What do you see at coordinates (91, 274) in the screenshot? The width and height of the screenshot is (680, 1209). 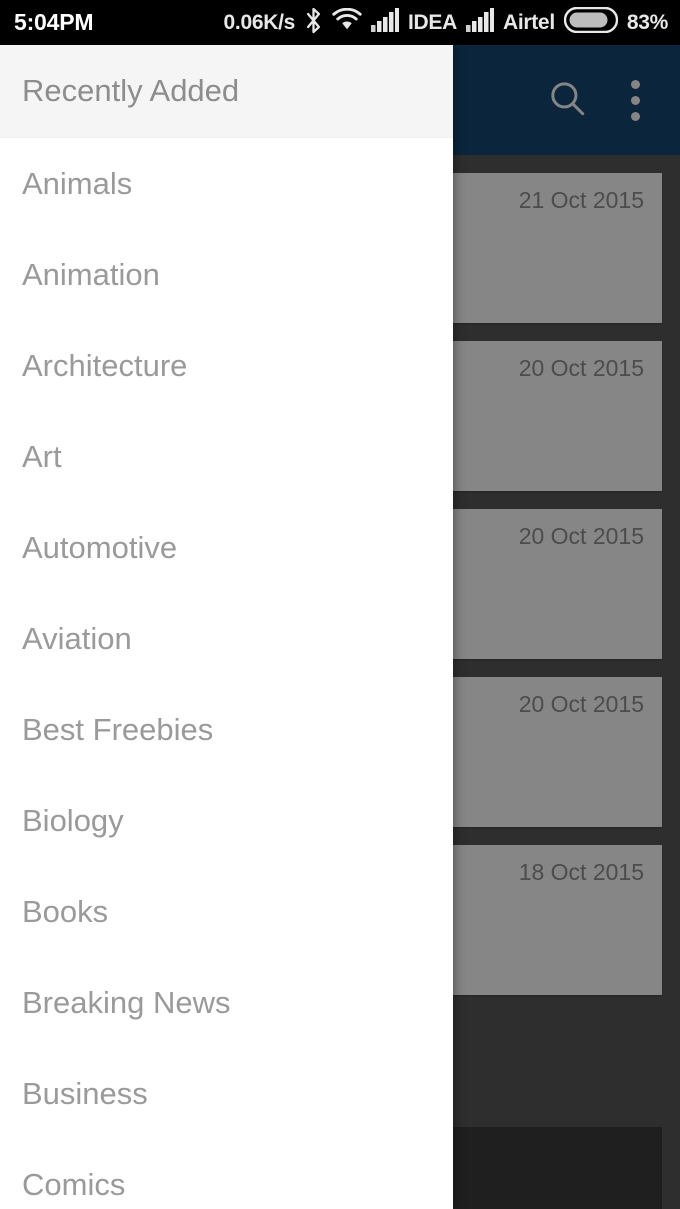 I see `drawer-item-label: Animation` at bounding box center [91, 274].